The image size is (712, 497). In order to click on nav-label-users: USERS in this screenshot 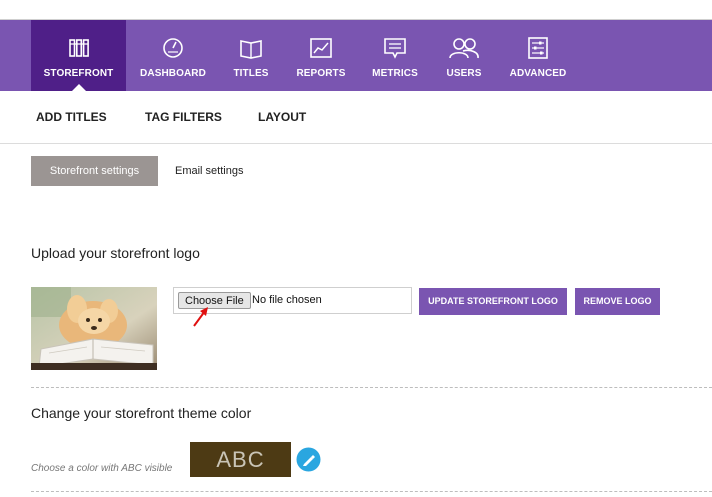, I will do `click(464, 73)`.